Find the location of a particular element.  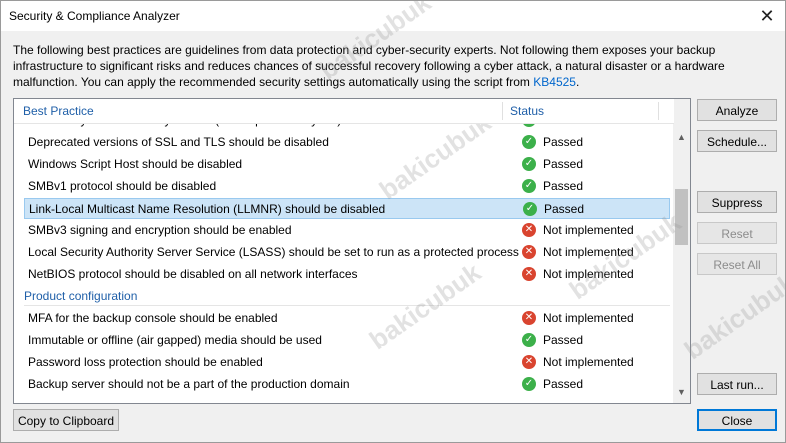

list-header: Best Practice Status is located at coordinates (344, 111).